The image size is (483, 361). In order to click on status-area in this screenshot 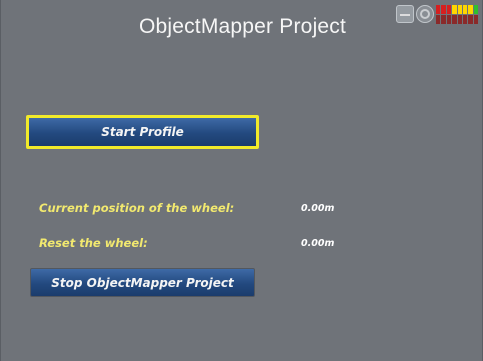, I will do `click(437, 15)`.